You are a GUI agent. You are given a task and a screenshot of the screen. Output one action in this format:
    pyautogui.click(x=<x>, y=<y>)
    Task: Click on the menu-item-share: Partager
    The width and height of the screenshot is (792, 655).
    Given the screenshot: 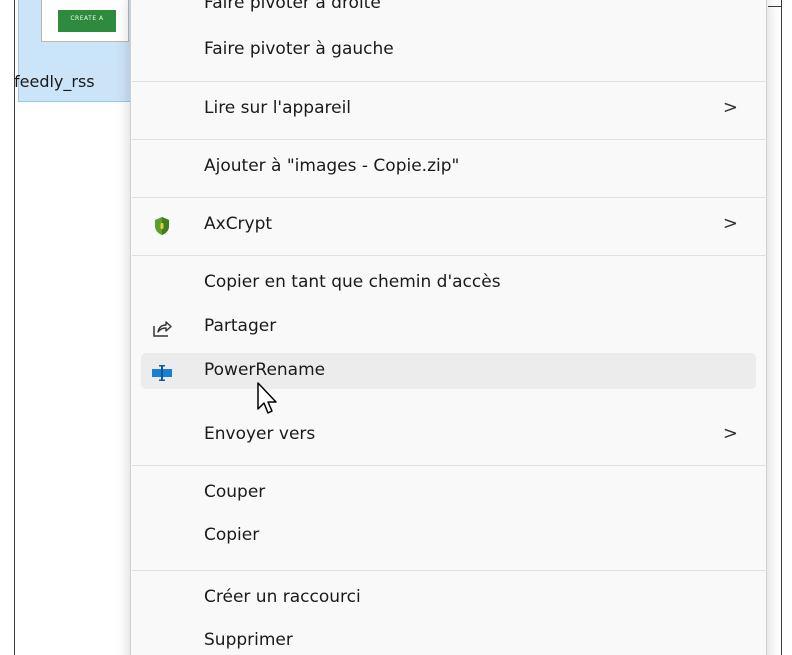 What is the action you would take?
    pyautogui.click(x=448, y=327)
    